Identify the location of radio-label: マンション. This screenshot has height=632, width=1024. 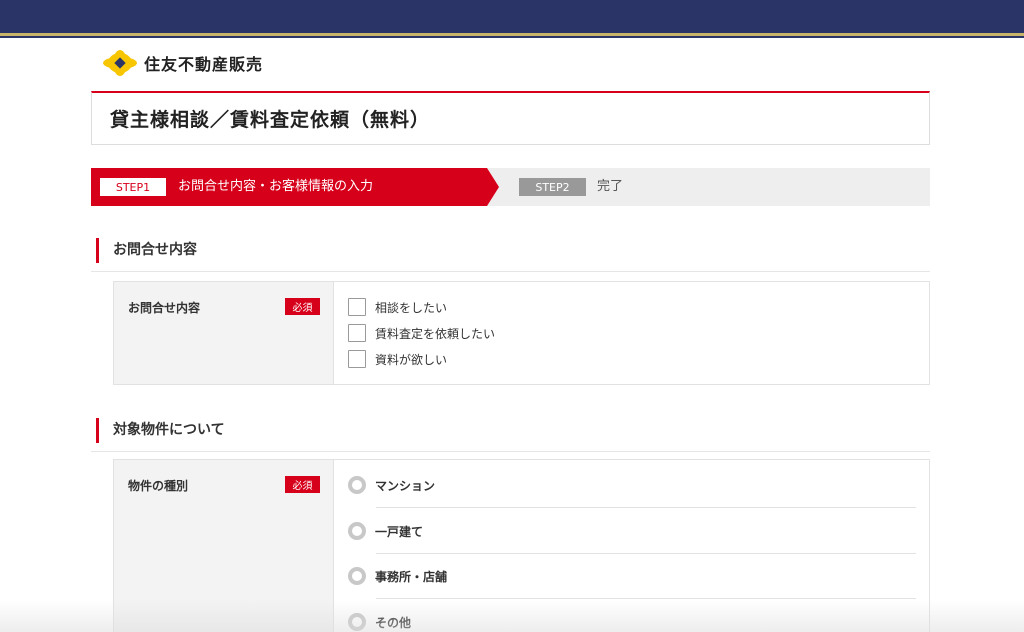
(405, 485).